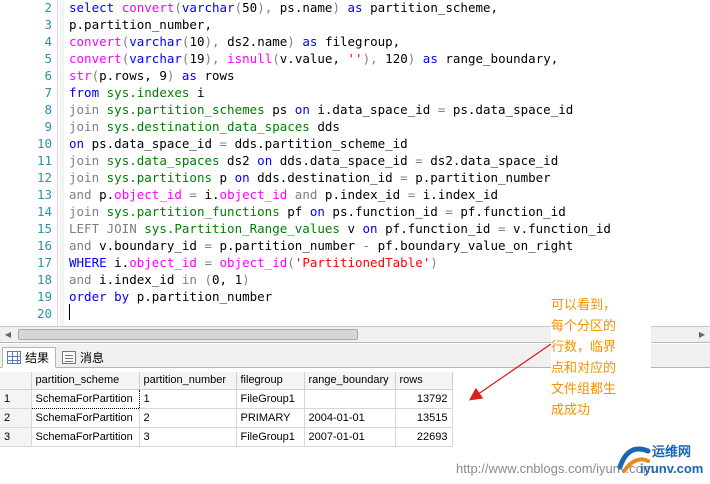 Image resolution: width=710 pixels, height=484 pixels. Describe the element at coordinates (16, 418) in the screenshot. I see `row-number: 2` at that location.